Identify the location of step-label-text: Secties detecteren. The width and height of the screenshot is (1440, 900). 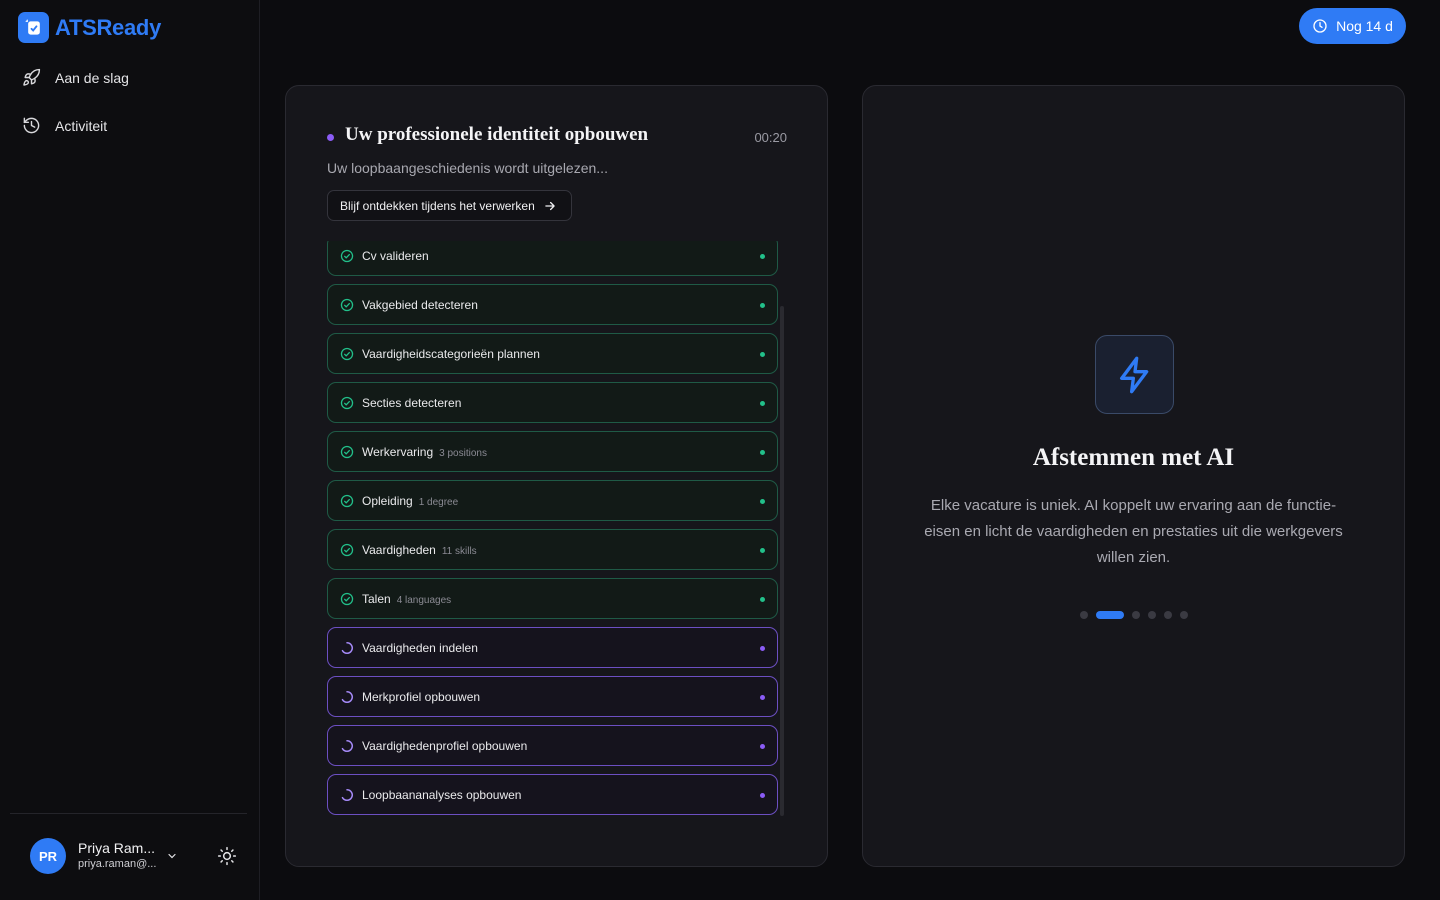
(412, 403).